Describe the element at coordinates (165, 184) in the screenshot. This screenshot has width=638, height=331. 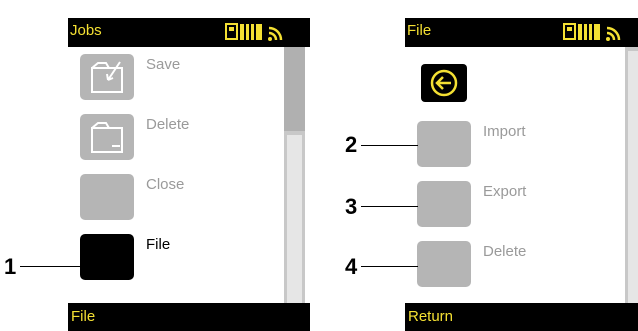
I see `menu-item-label: Close` at that location.